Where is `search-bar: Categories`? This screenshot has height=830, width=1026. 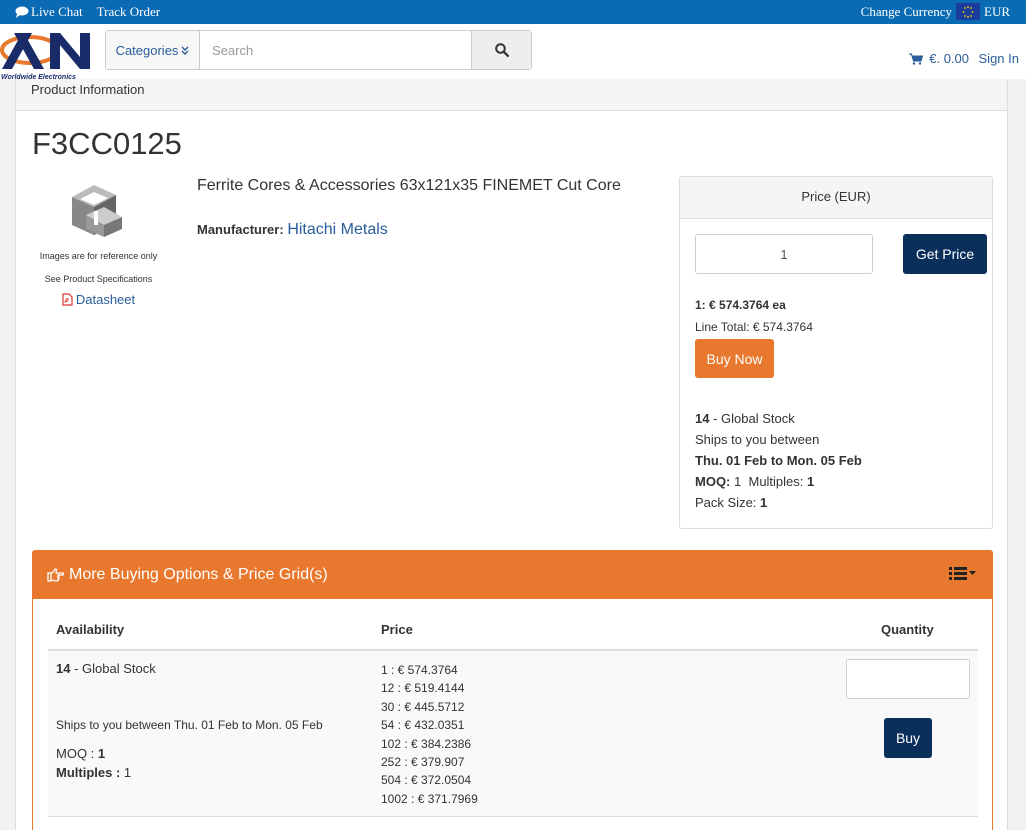 search-bar: Categories is located at coordinates (318, 50).